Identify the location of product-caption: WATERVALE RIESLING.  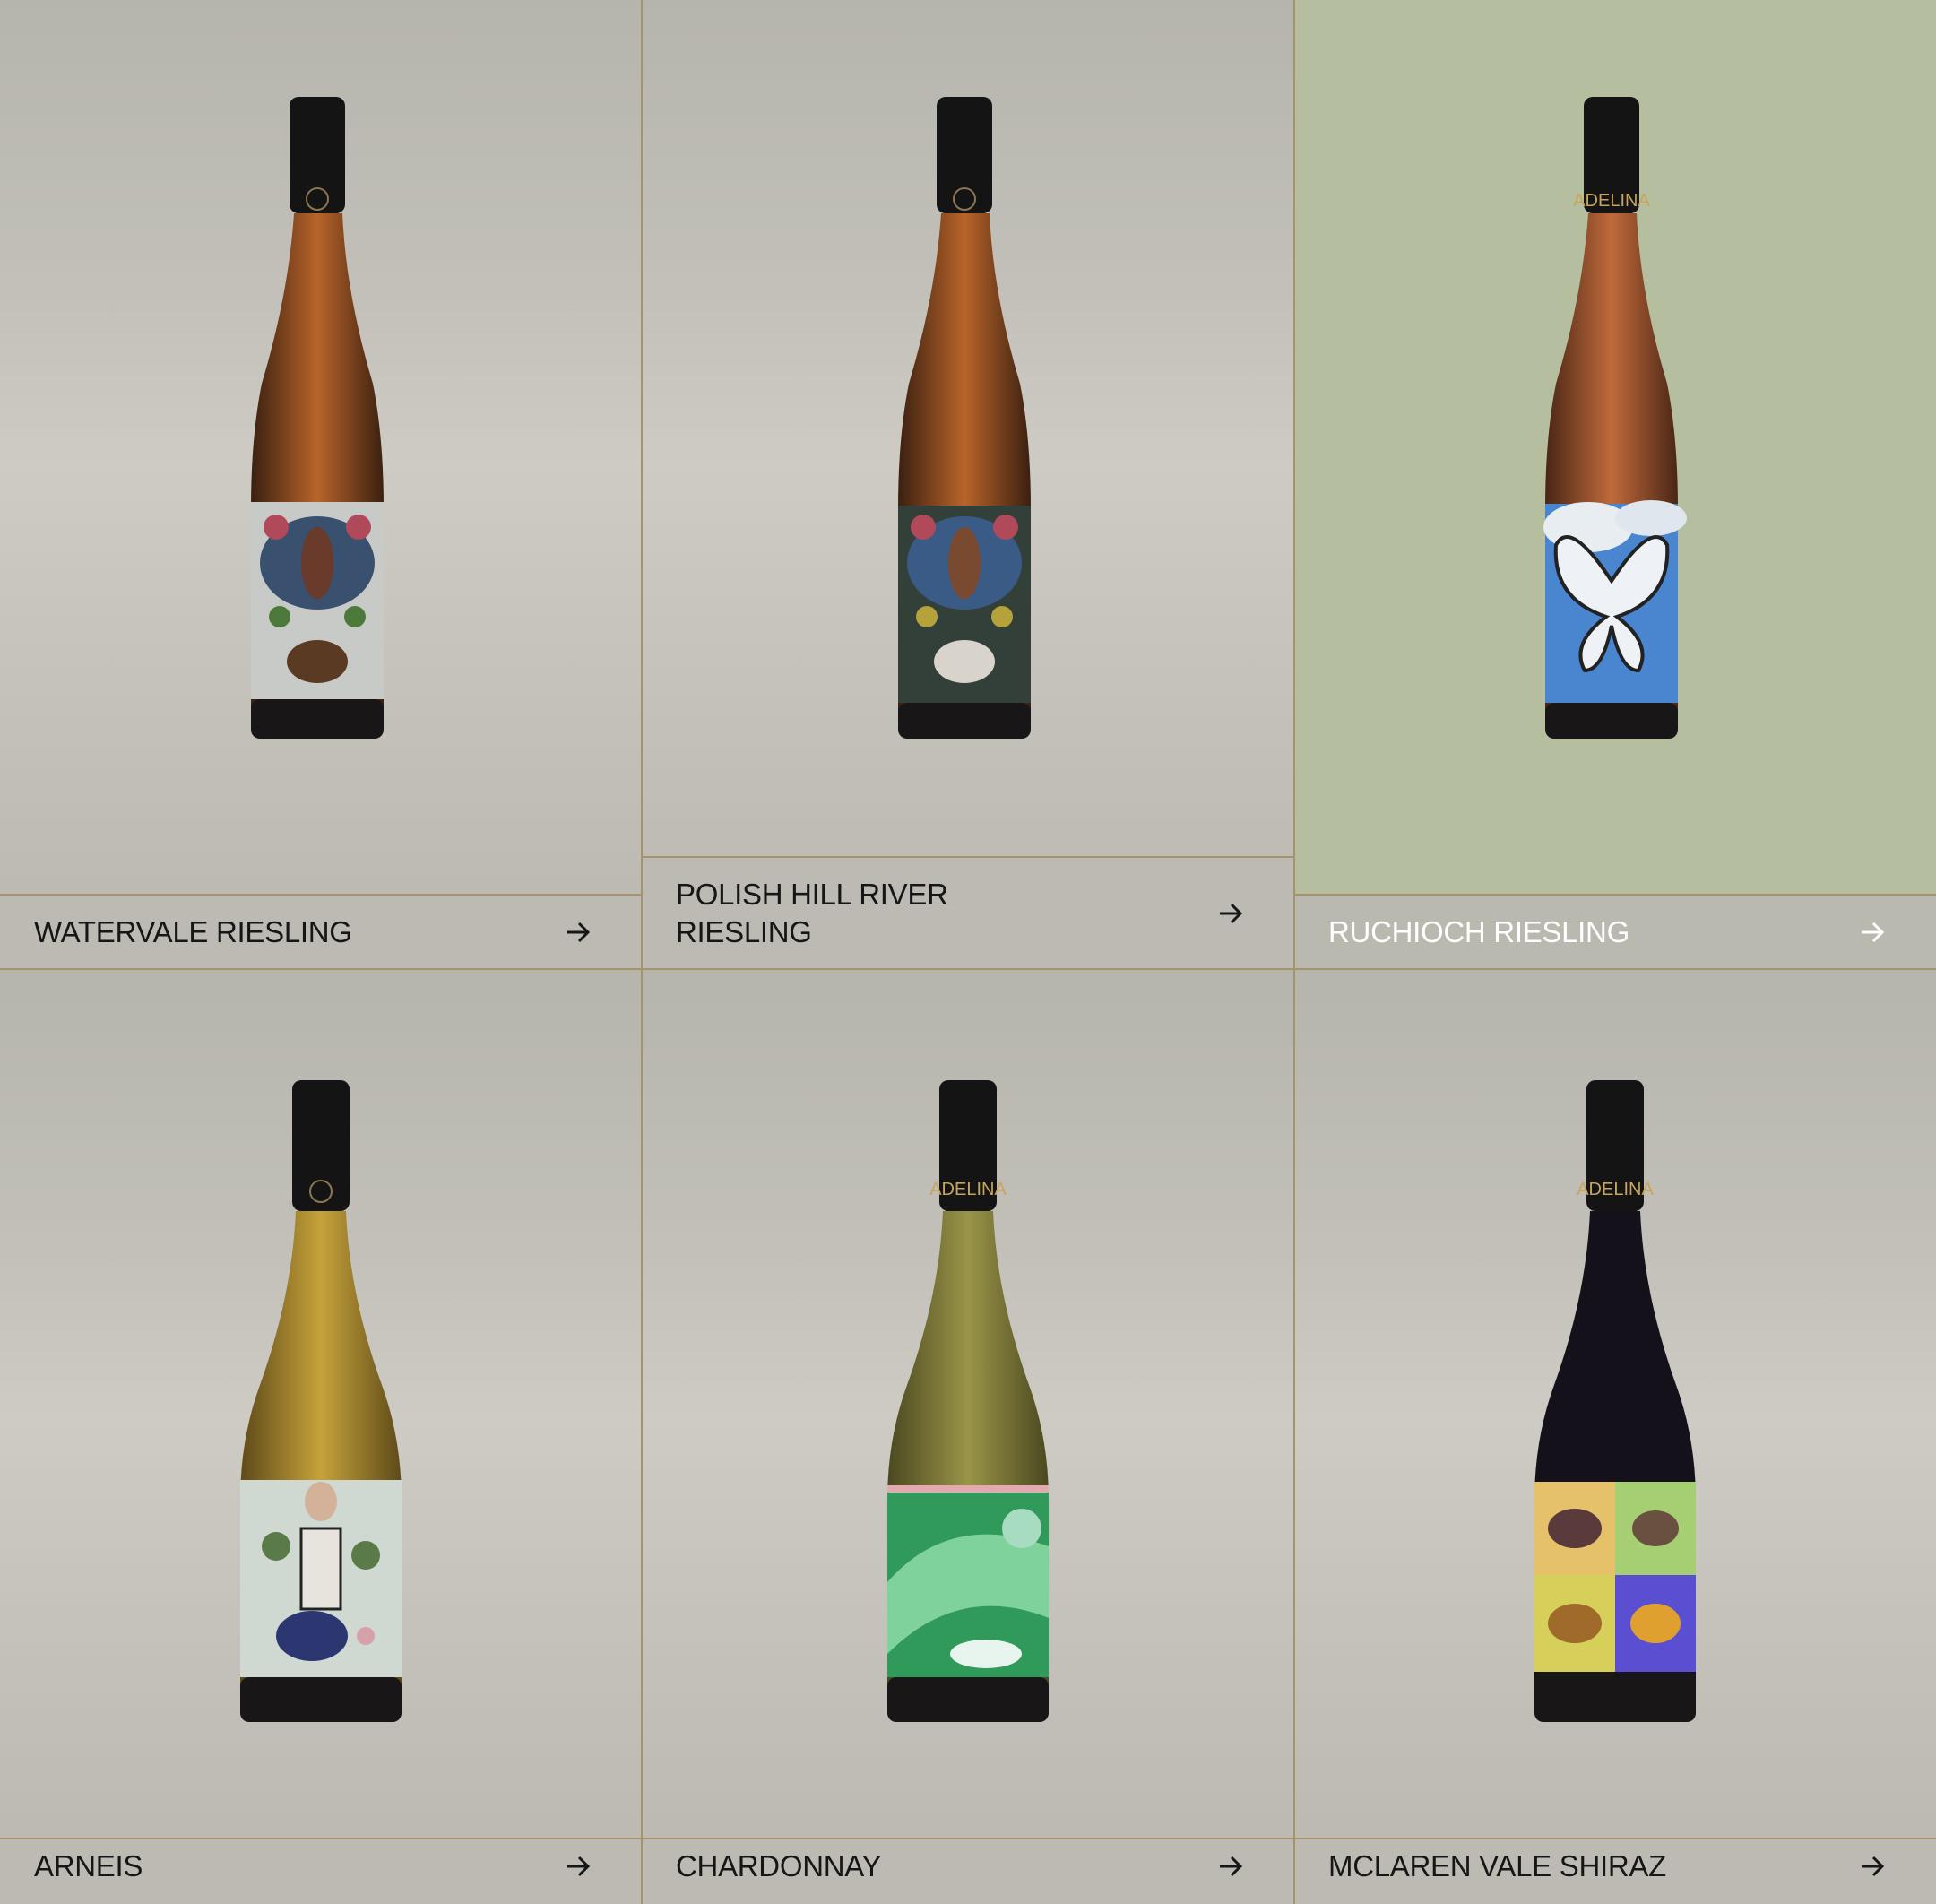
(321, 932).